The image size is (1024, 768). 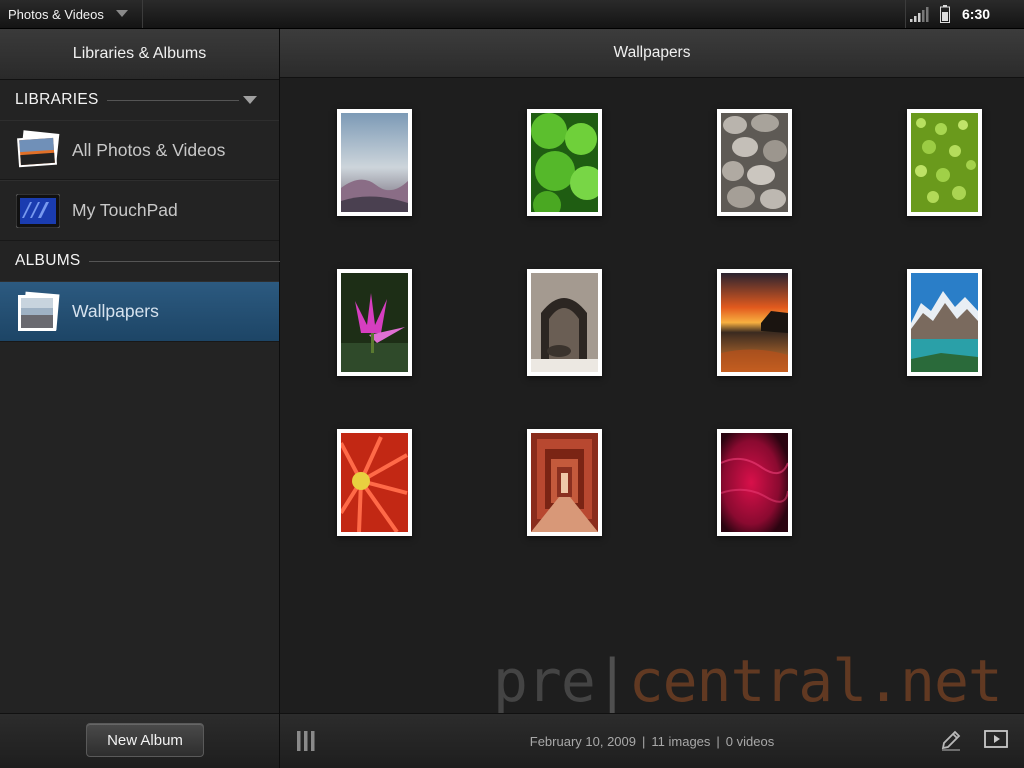 I want to click on status-bar: Photos & Videos 6:30, so click(x=512, y=14).